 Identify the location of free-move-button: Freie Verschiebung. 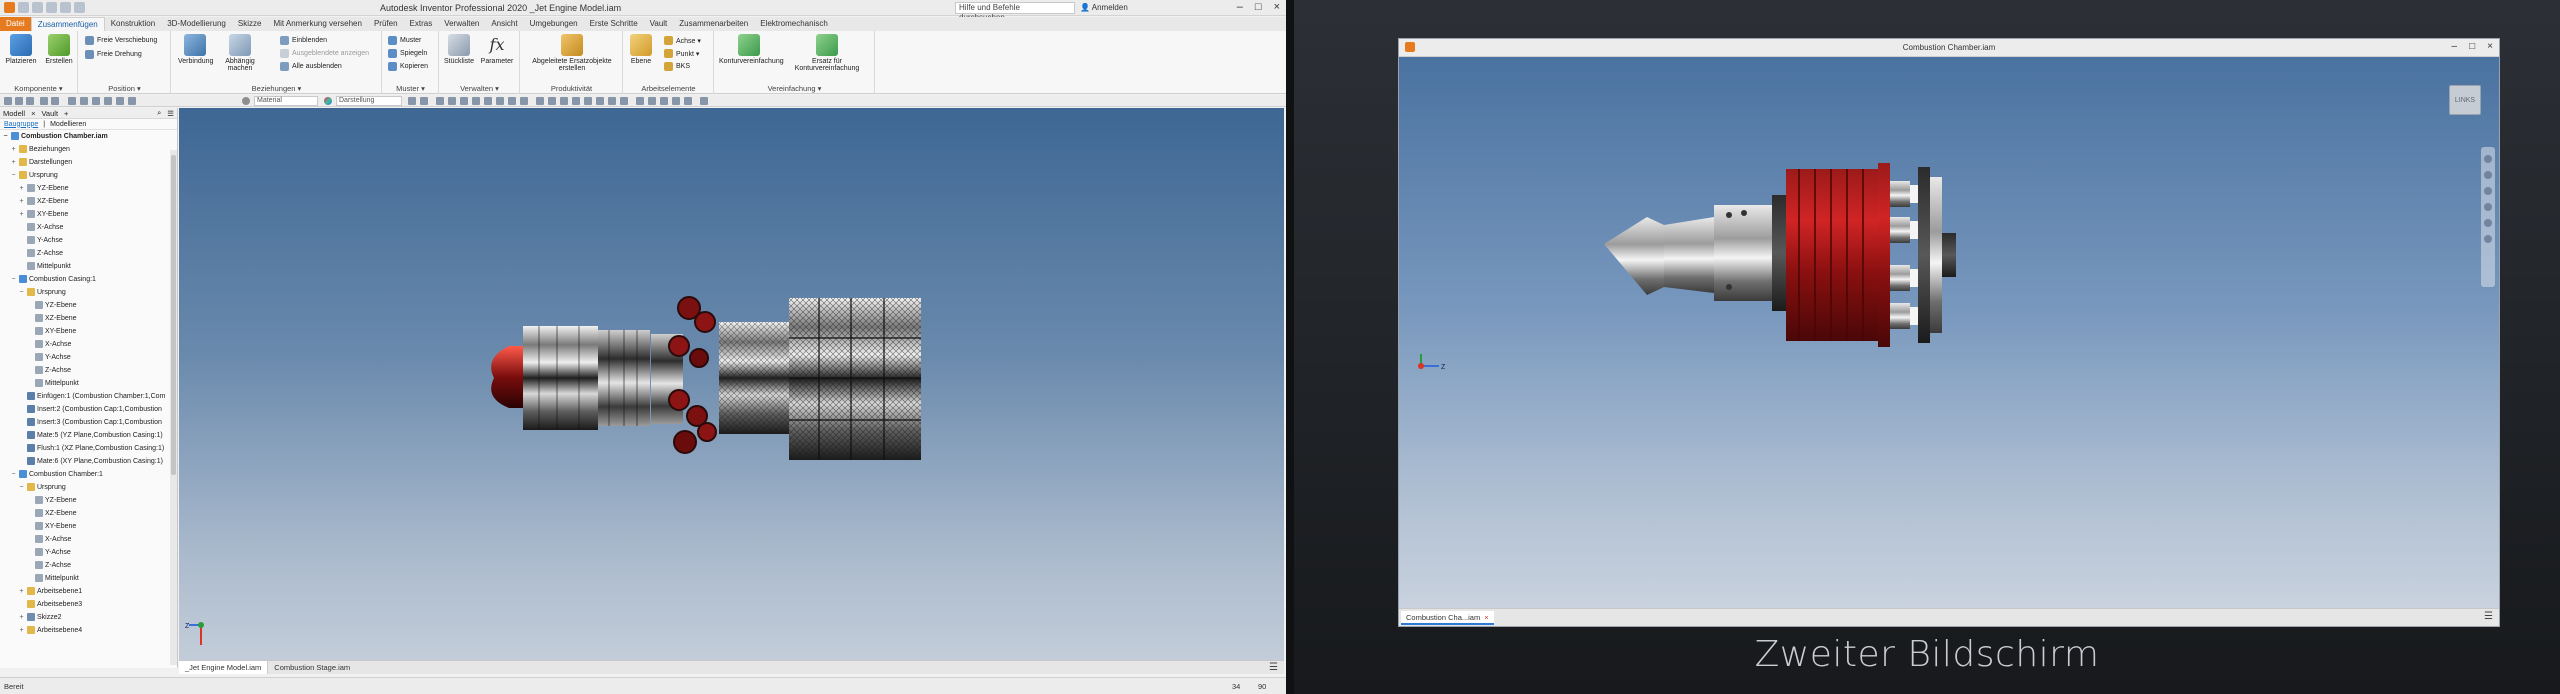
(121, 40).